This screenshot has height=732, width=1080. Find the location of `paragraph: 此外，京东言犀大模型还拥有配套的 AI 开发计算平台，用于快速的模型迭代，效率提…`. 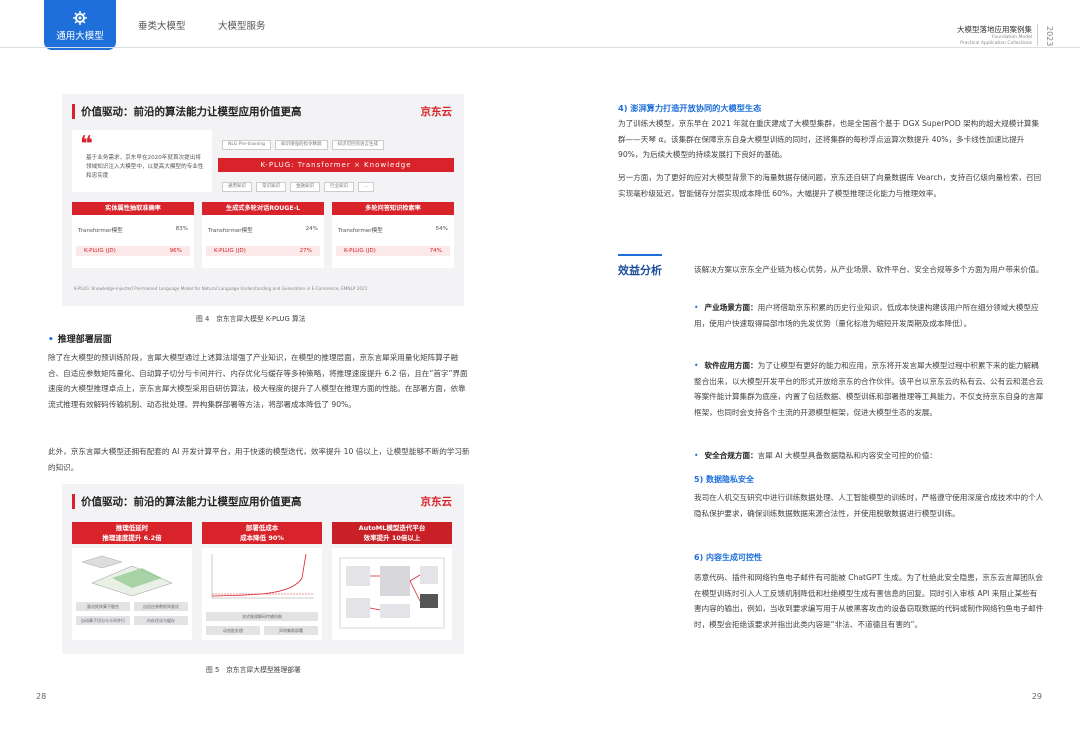

paragraph: 此外，京东言犀大模型还拥有配套的 AI 开发计算平台，用于快速的模型迭代，效率提… is located at coordinates (259, 459).